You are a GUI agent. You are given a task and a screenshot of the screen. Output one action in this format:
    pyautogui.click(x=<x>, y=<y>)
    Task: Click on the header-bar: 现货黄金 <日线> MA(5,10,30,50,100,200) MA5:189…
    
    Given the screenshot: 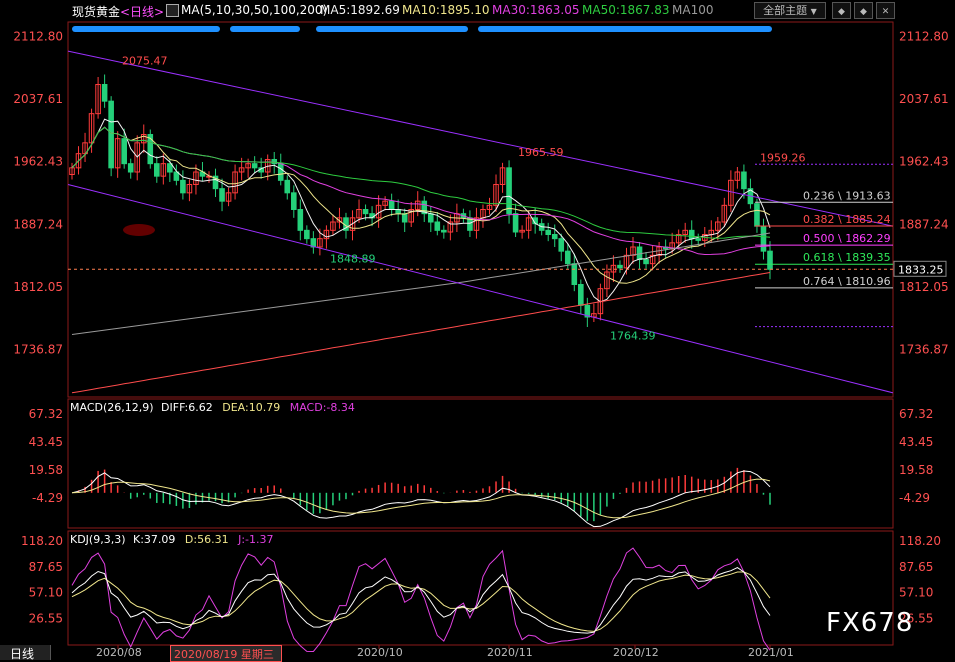 What is the action you would take?
    pyautogui.click(x=477, y=10)
    